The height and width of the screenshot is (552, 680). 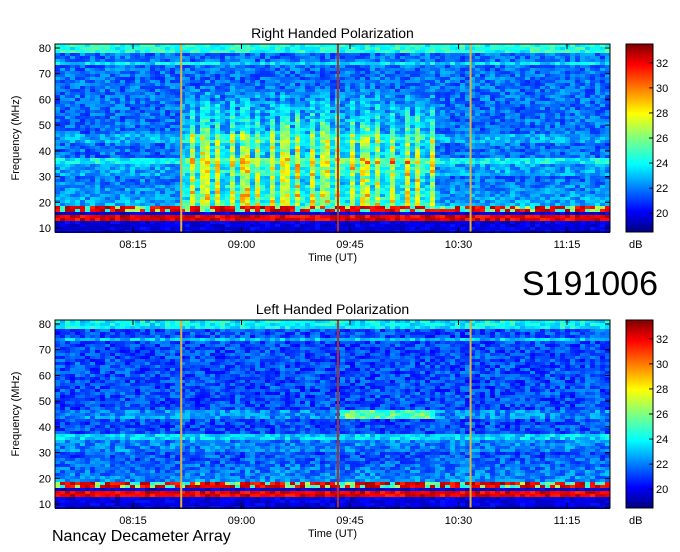 I want to click on observatory-label: Nancay Decameter Array, so click(x=141, y=536).